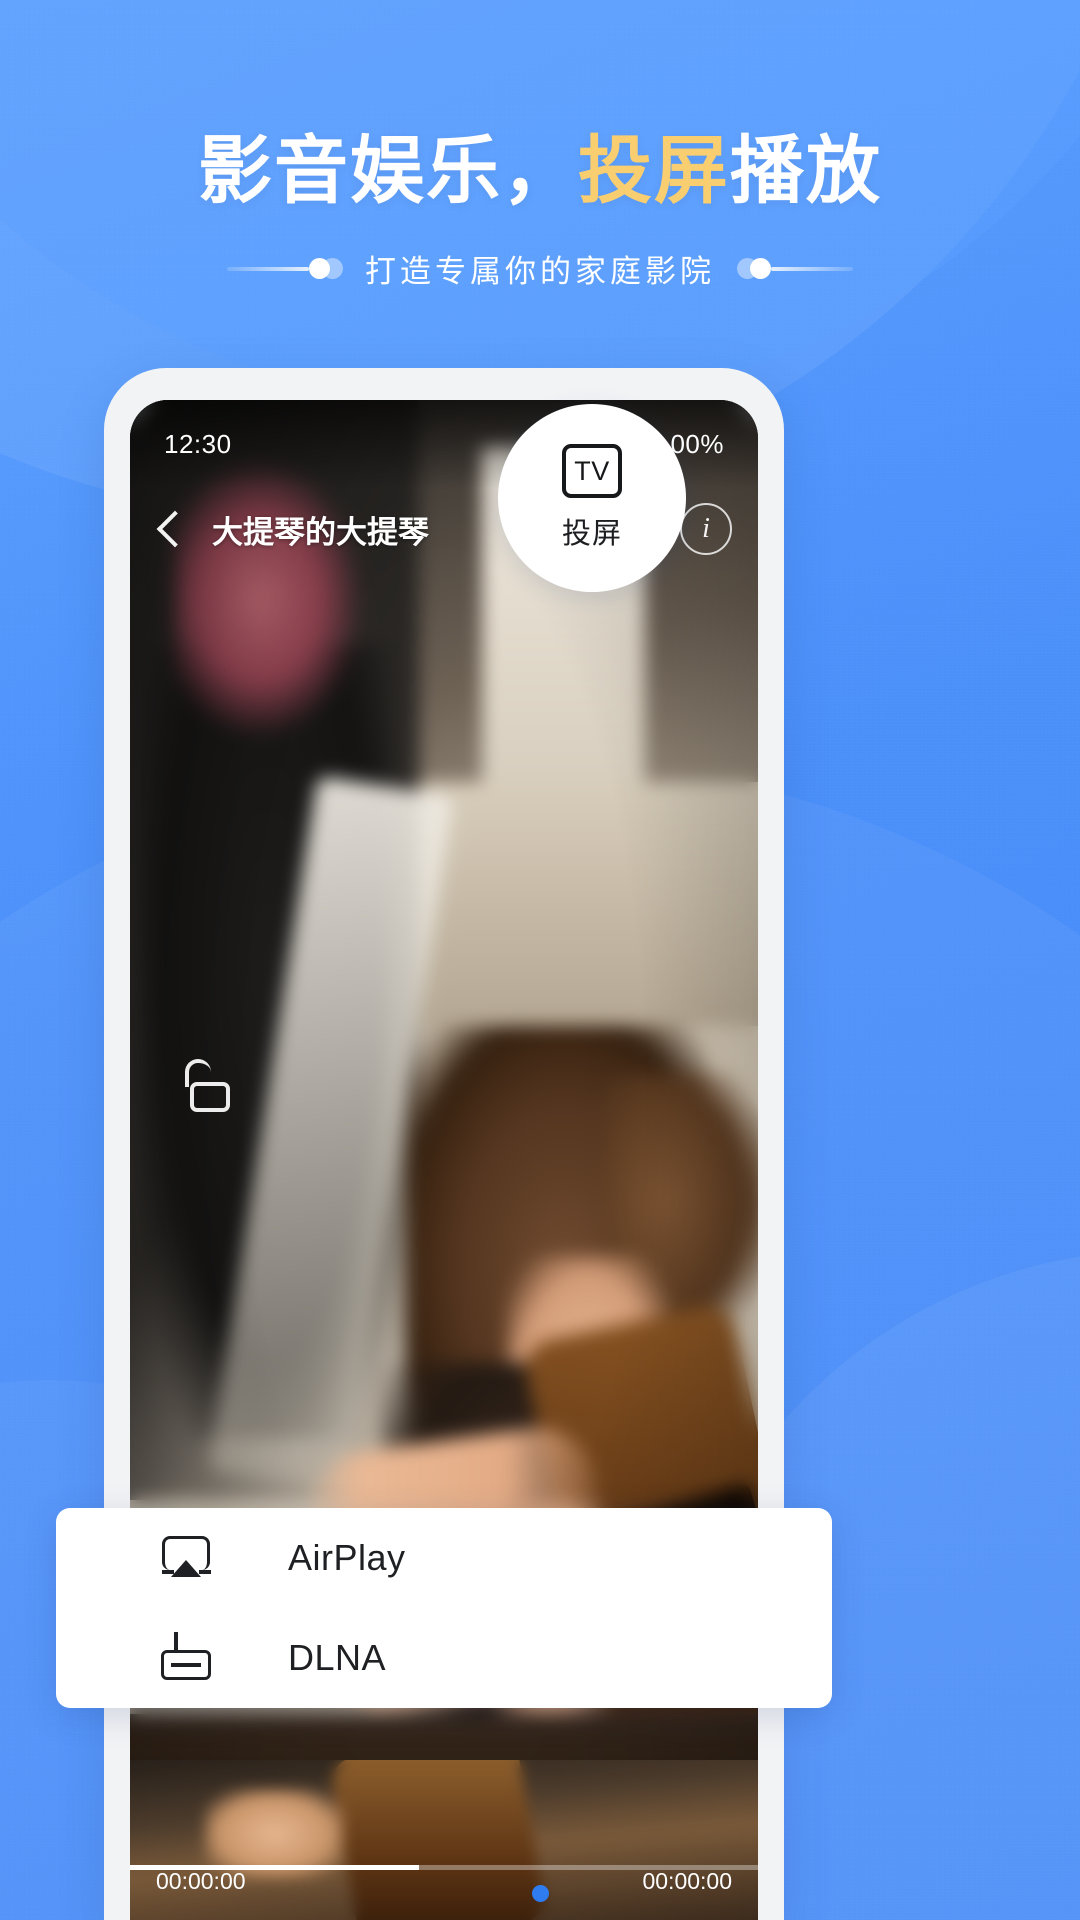 The width and height of the screenshot is (1080, 1920). Describe the element at coordinates (591, 534) in the screenshot. I see `cast-callout-label: 投屏` at that location.